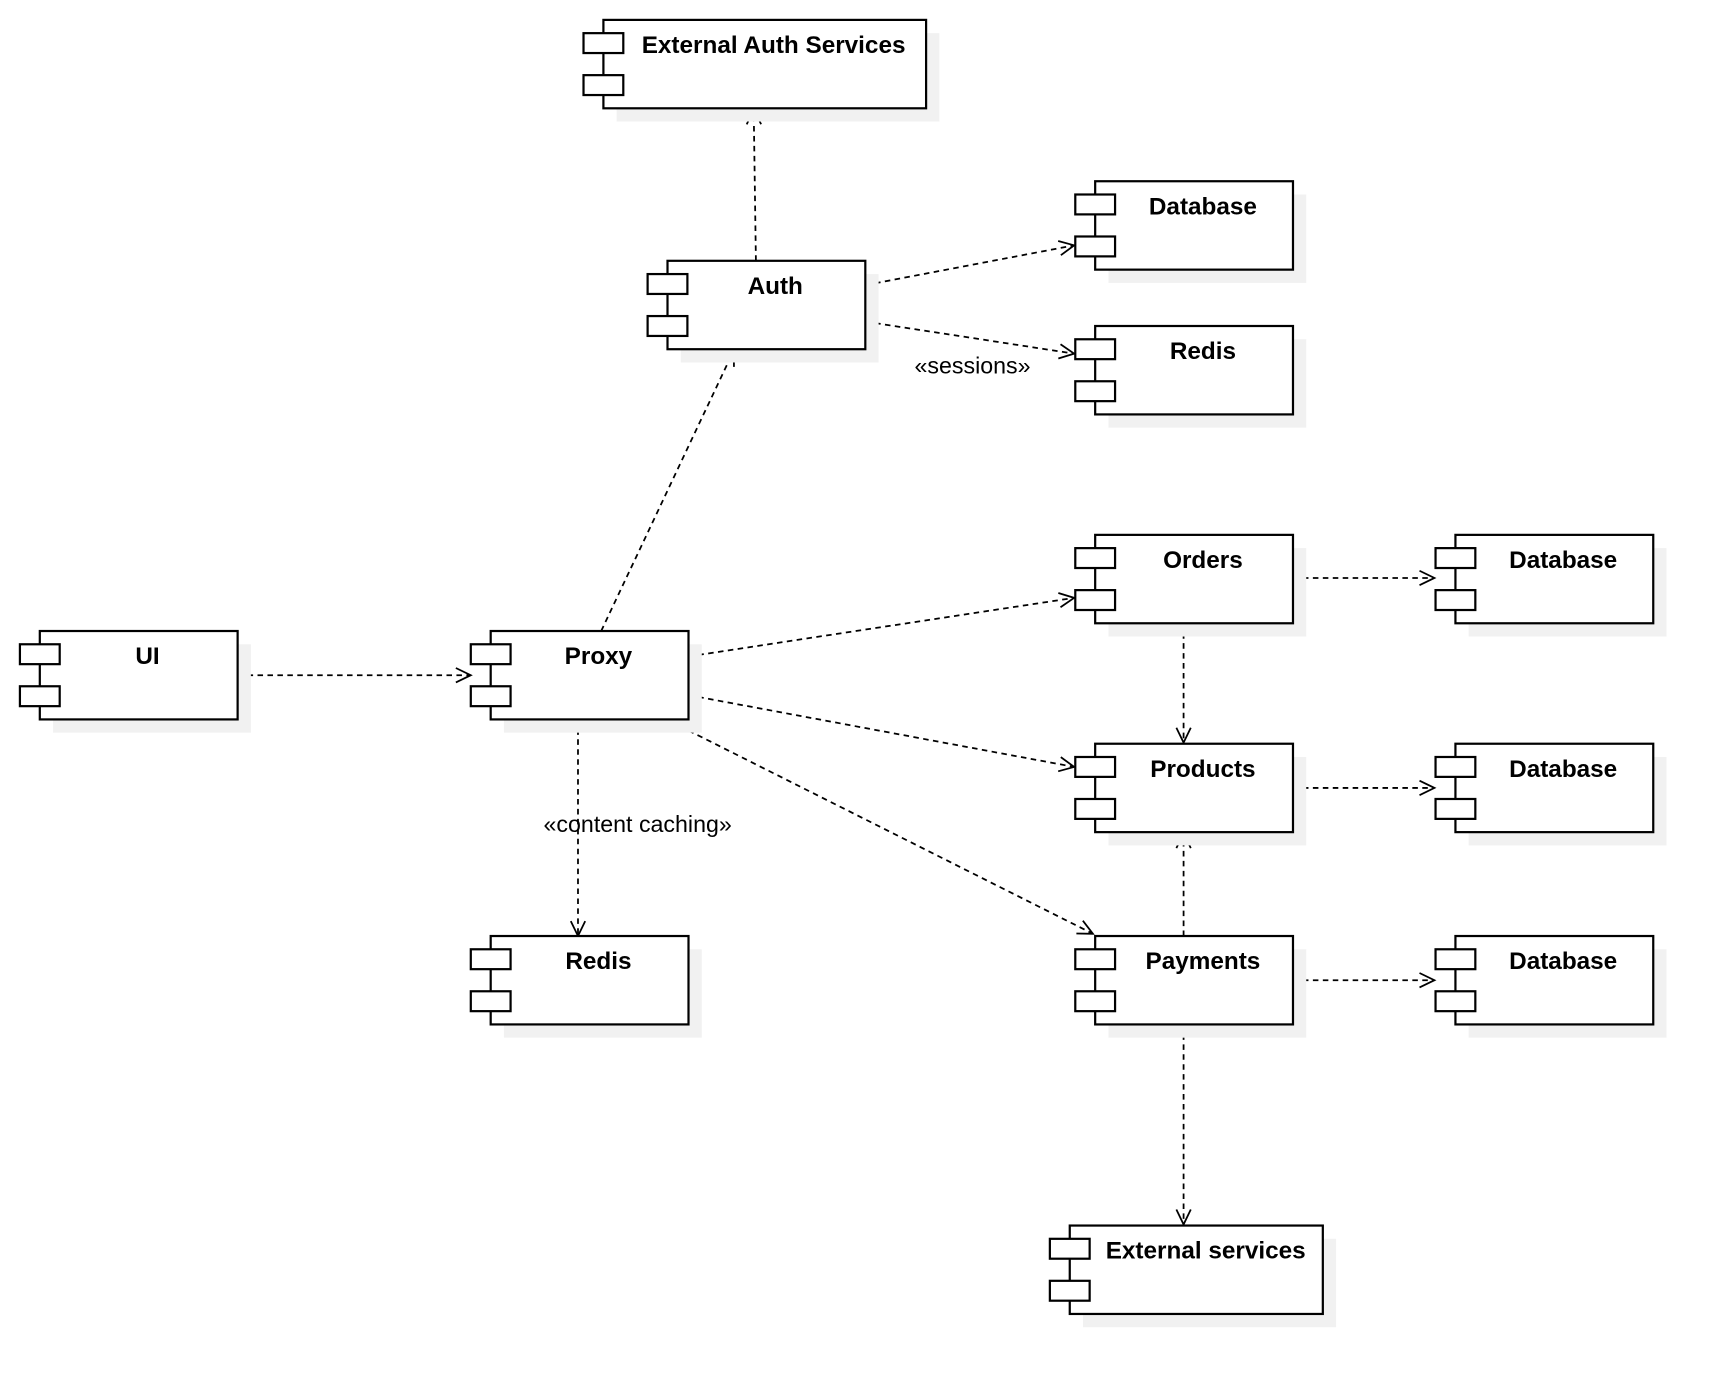 The height and width of the screenshot is (1388, 1724). I want to click on component-label: Payments, so click(1203, 961).